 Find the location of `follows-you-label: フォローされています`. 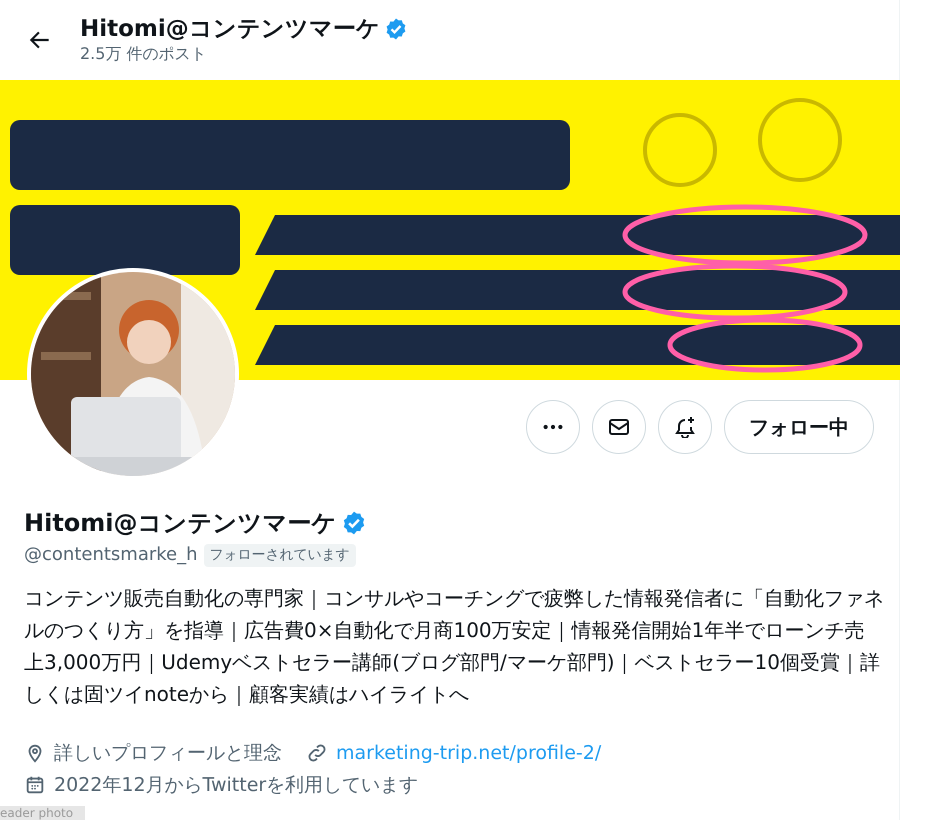

follows-you-label: フォローされています is located at coordinates (280, 555).